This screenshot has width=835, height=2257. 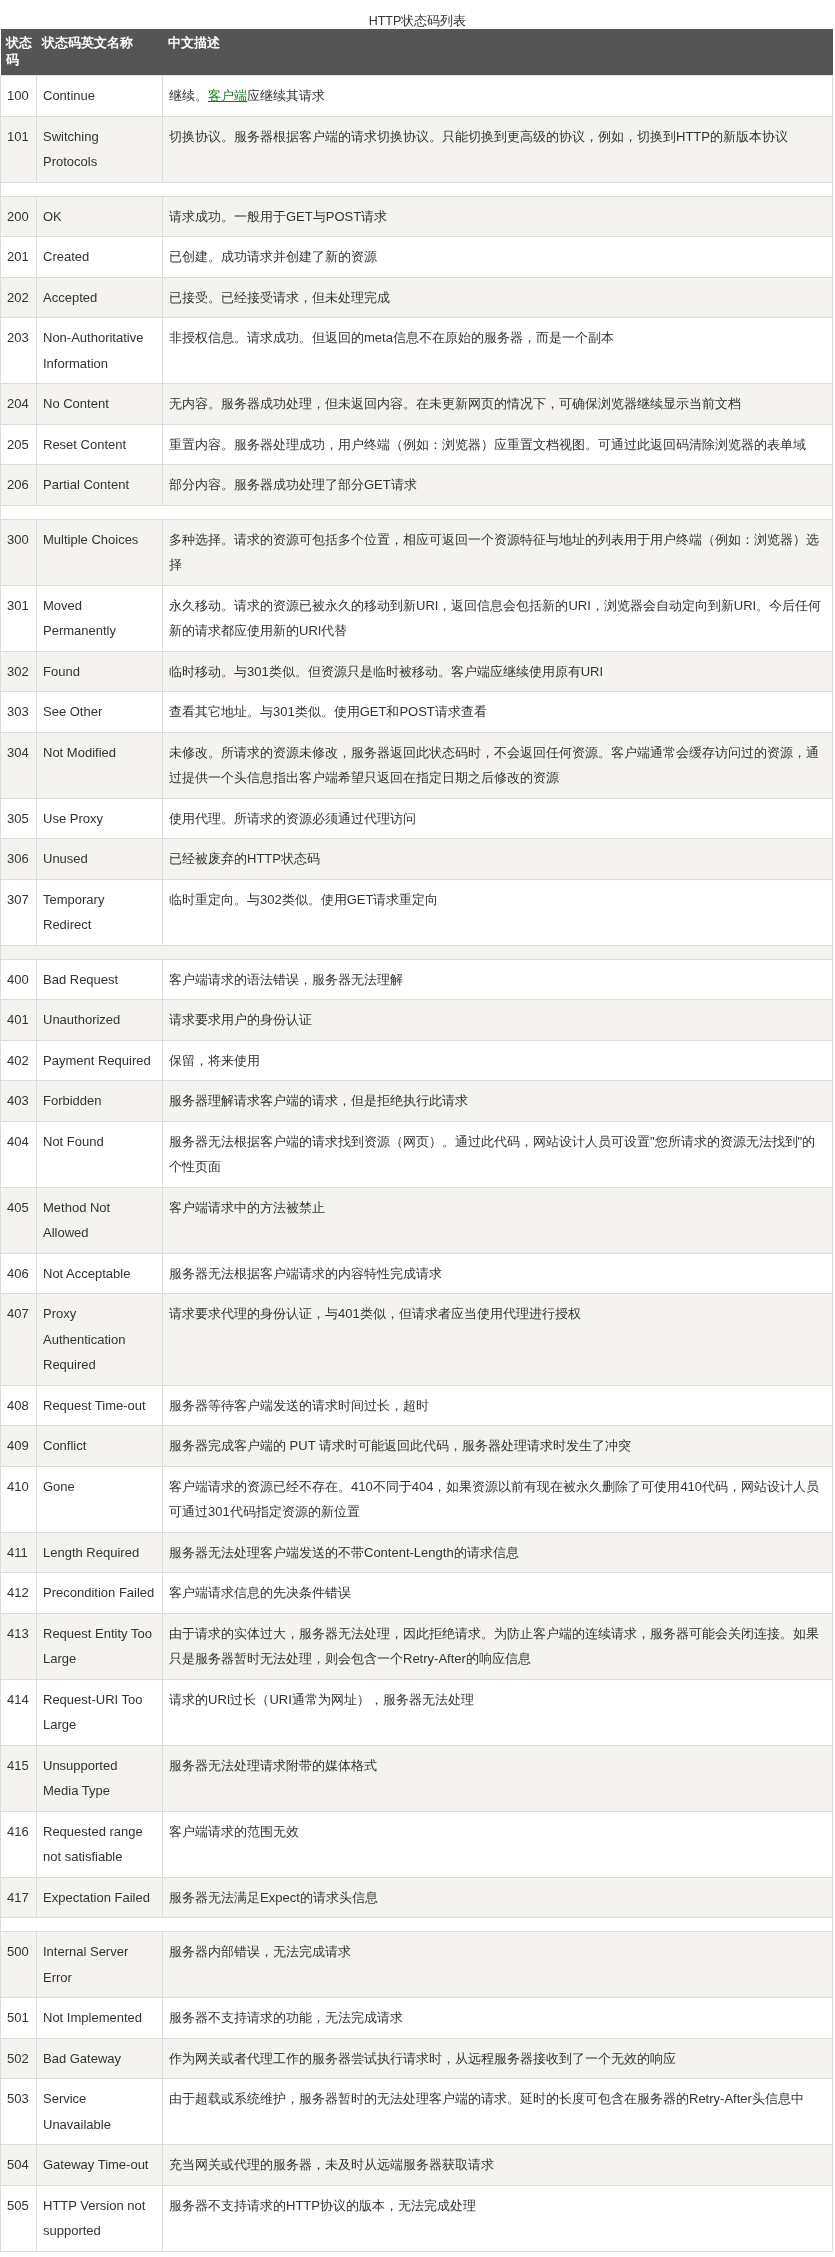 I want to click on table-cell: 101, so click(x=18, y=149).